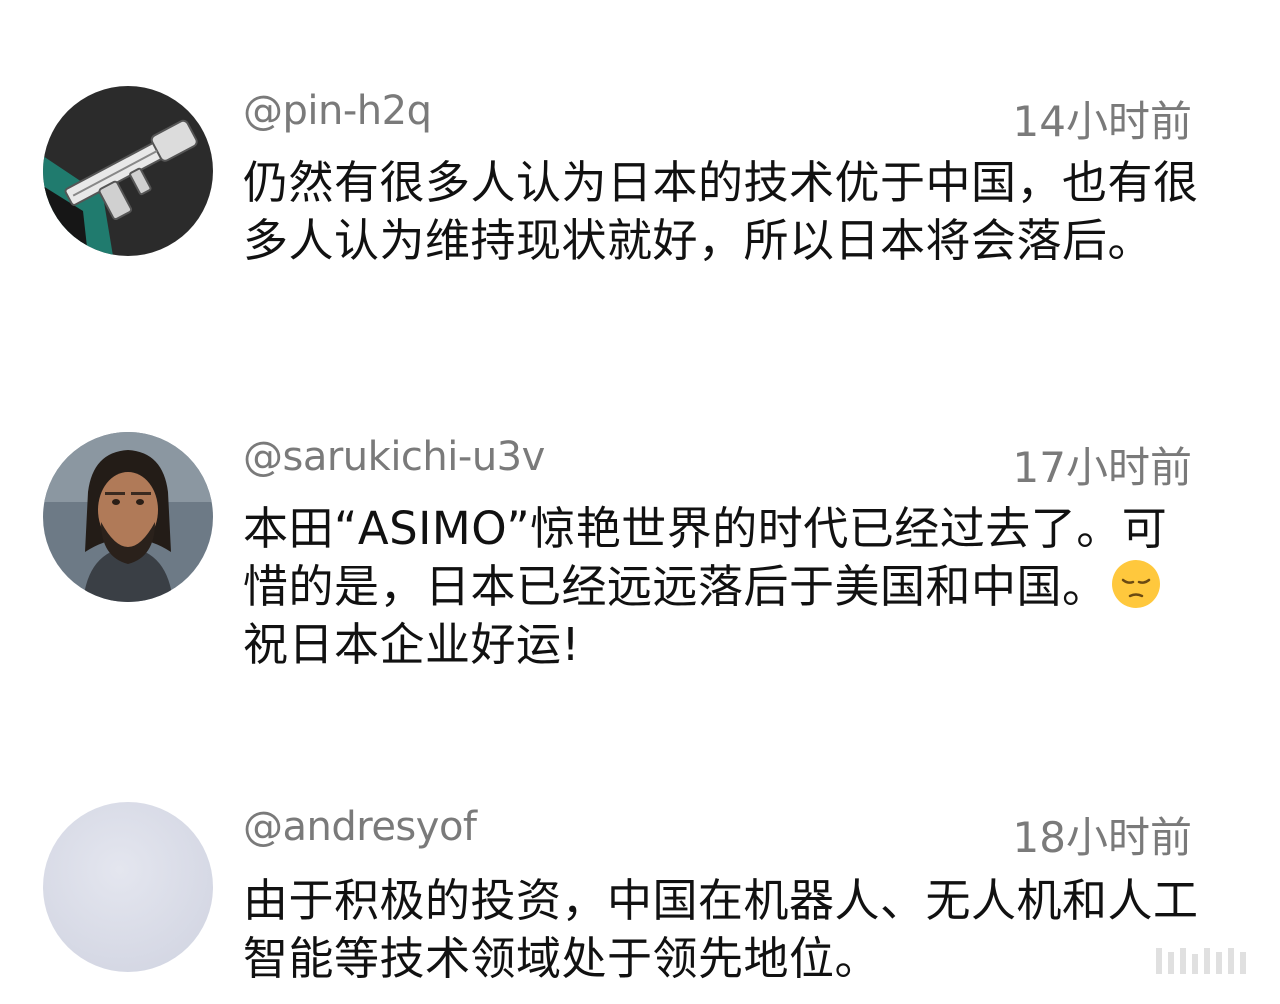 Image resolution: width=1280 pixels, height=1004 pixels. What do you see at coordinates (412, 644) in the screenshot?
I see `comment-text-part: 祝日本企业好运!` at bounding box center [412, 644].